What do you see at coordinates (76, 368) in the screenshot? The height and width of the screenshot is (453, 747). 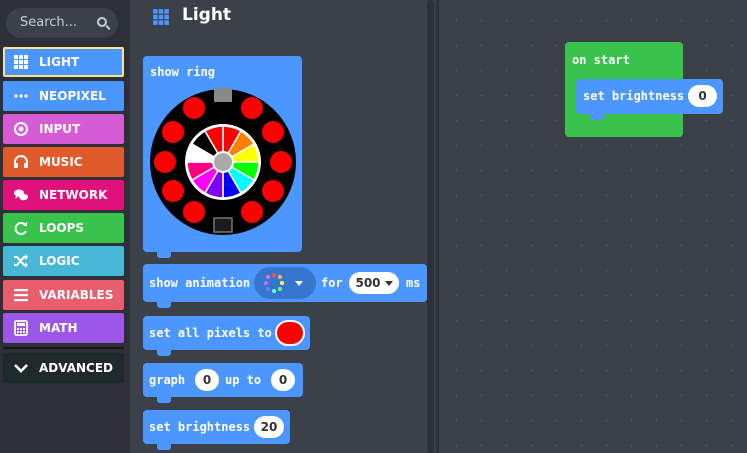 I see `category-label: ADVANCED` at bounding box center [76, 368].